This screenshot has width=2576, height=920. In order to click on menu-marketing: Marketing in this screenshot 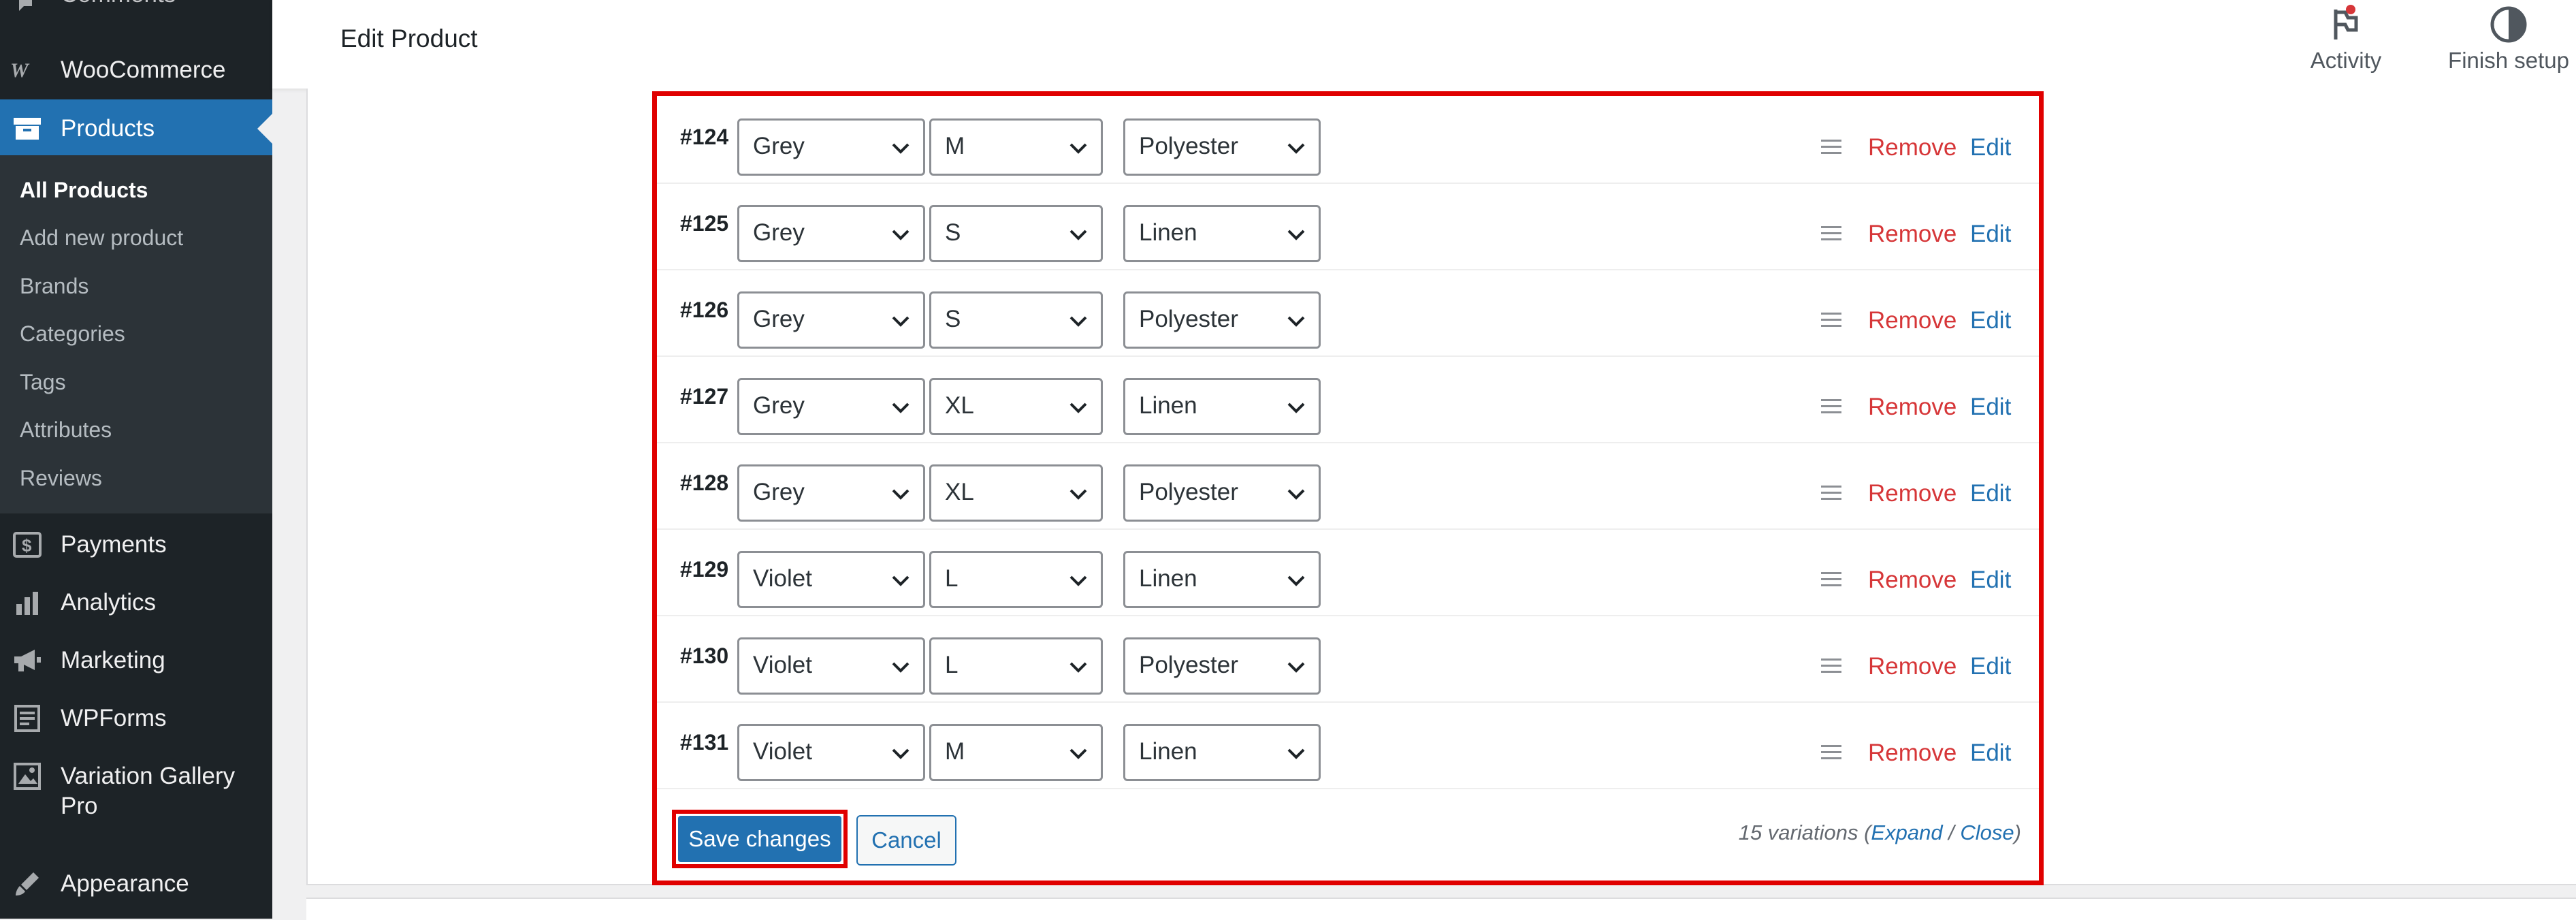, I will do `click(136, 660)`.